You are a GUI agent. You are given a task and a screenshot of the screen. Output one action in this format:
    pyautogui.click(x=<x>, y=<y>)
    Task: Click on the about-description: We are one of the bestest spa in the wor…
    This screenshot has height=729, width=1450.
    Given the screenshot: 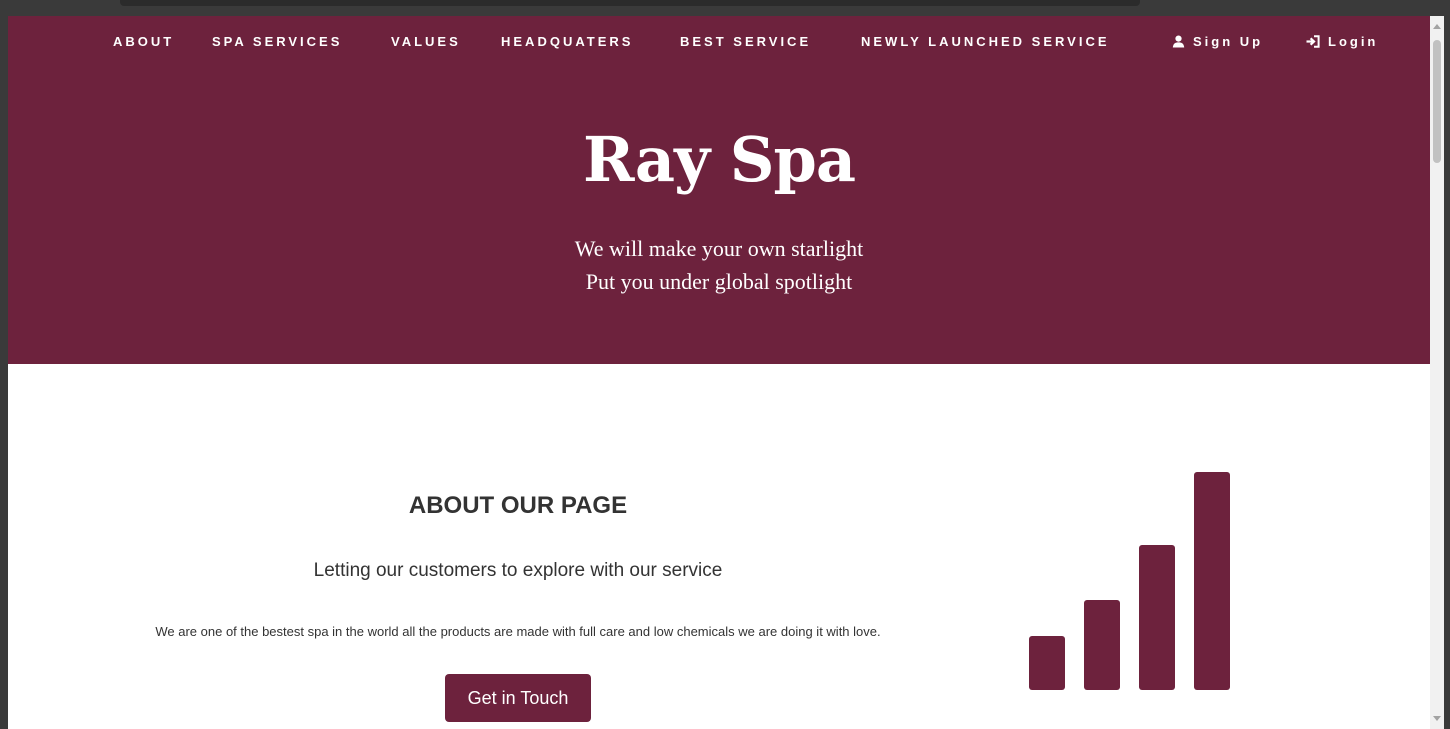 What is the action you would take?
    pyautogui.click(x=518, y=631)
    